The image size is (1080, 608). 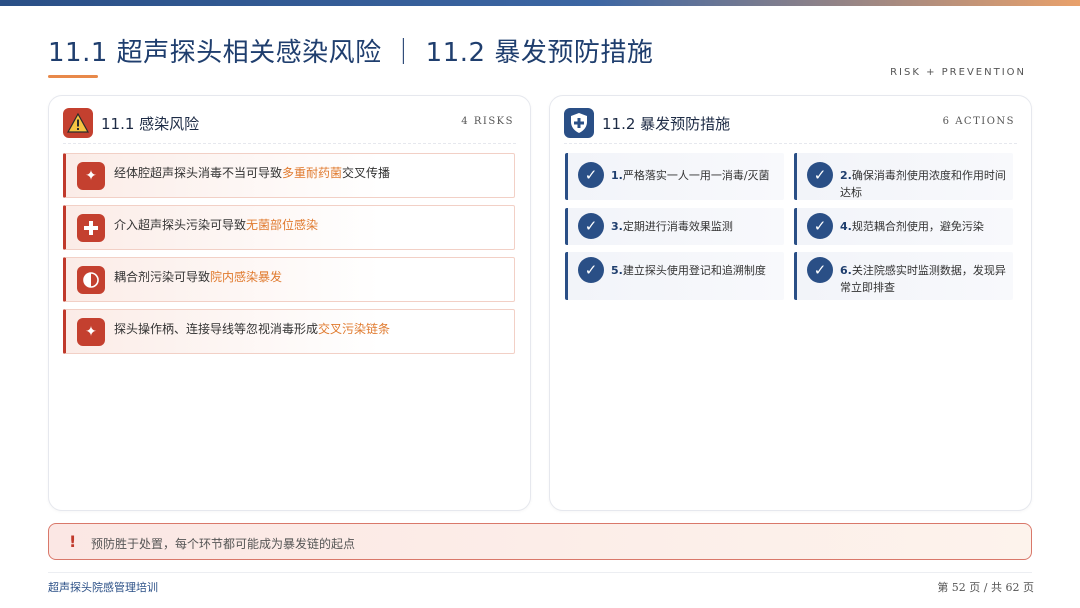 What do you see at coordinates (198, 277) in the screenshot?
I see `risk-text: 耦合剂污染可导致院内感染暴发` at bounding box center [198, 277].